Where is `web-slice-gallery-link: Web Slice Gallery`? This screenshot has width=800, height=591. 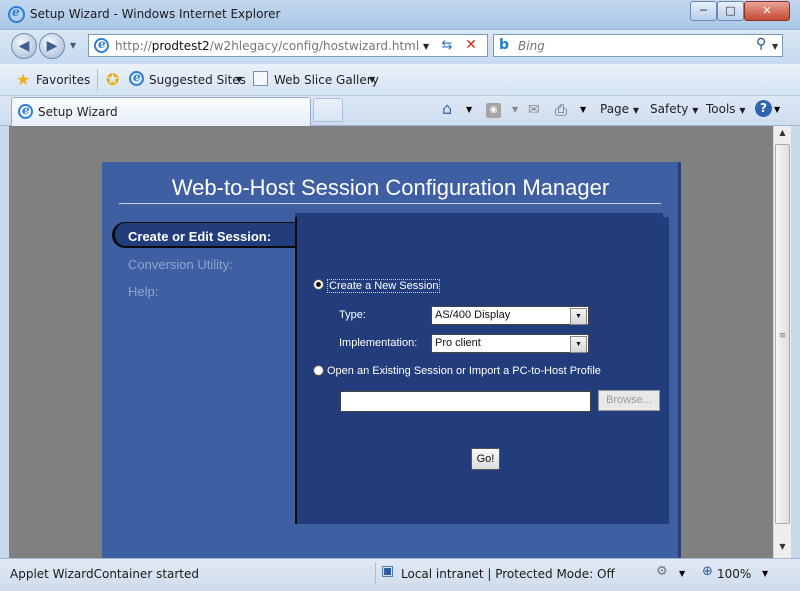 web-slice-gallery-link: Web Slice Gallery is located at coordinates (326, 80).